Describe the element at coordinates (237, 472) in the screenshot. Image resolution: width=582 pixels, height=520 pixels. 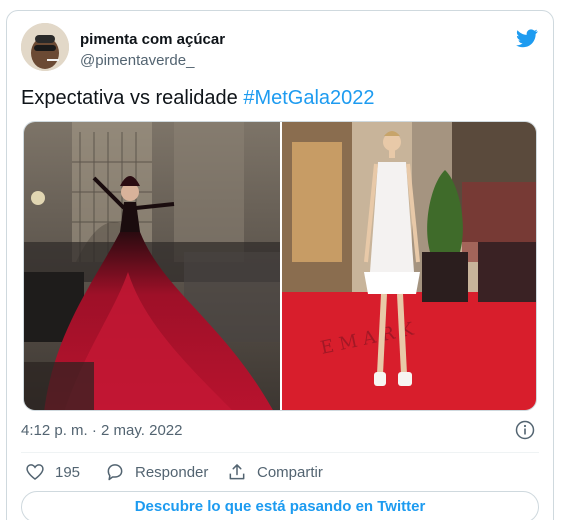
I see `share-upload-icon` at that location.